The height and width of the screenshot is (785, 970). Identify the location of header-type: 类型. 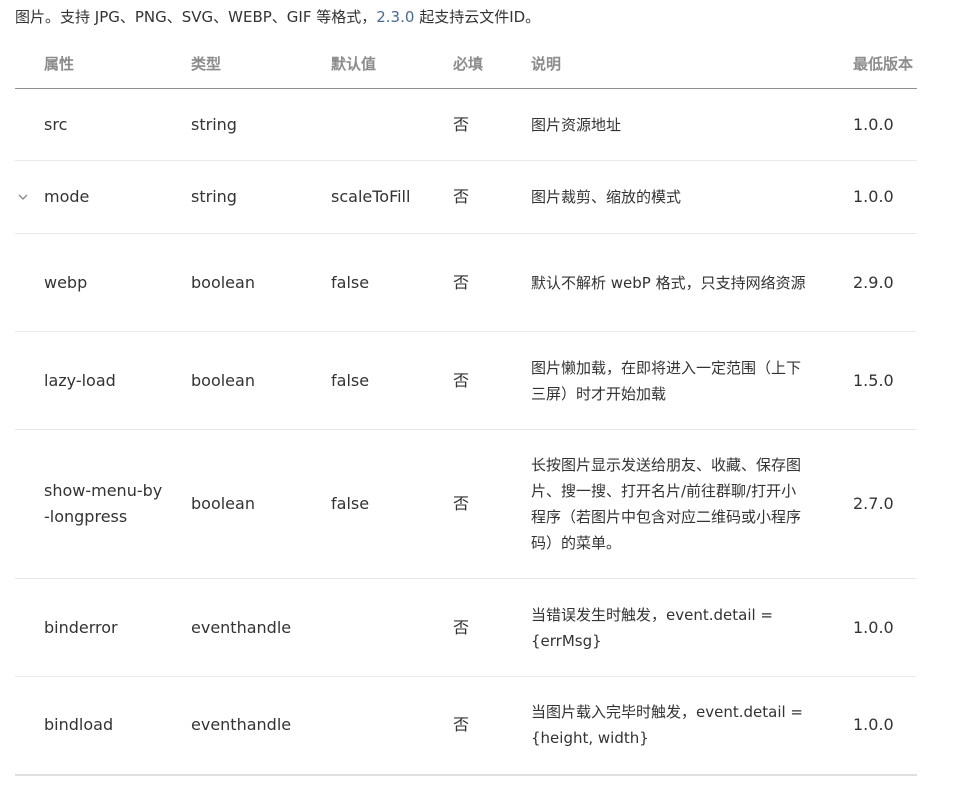
(261, 63).